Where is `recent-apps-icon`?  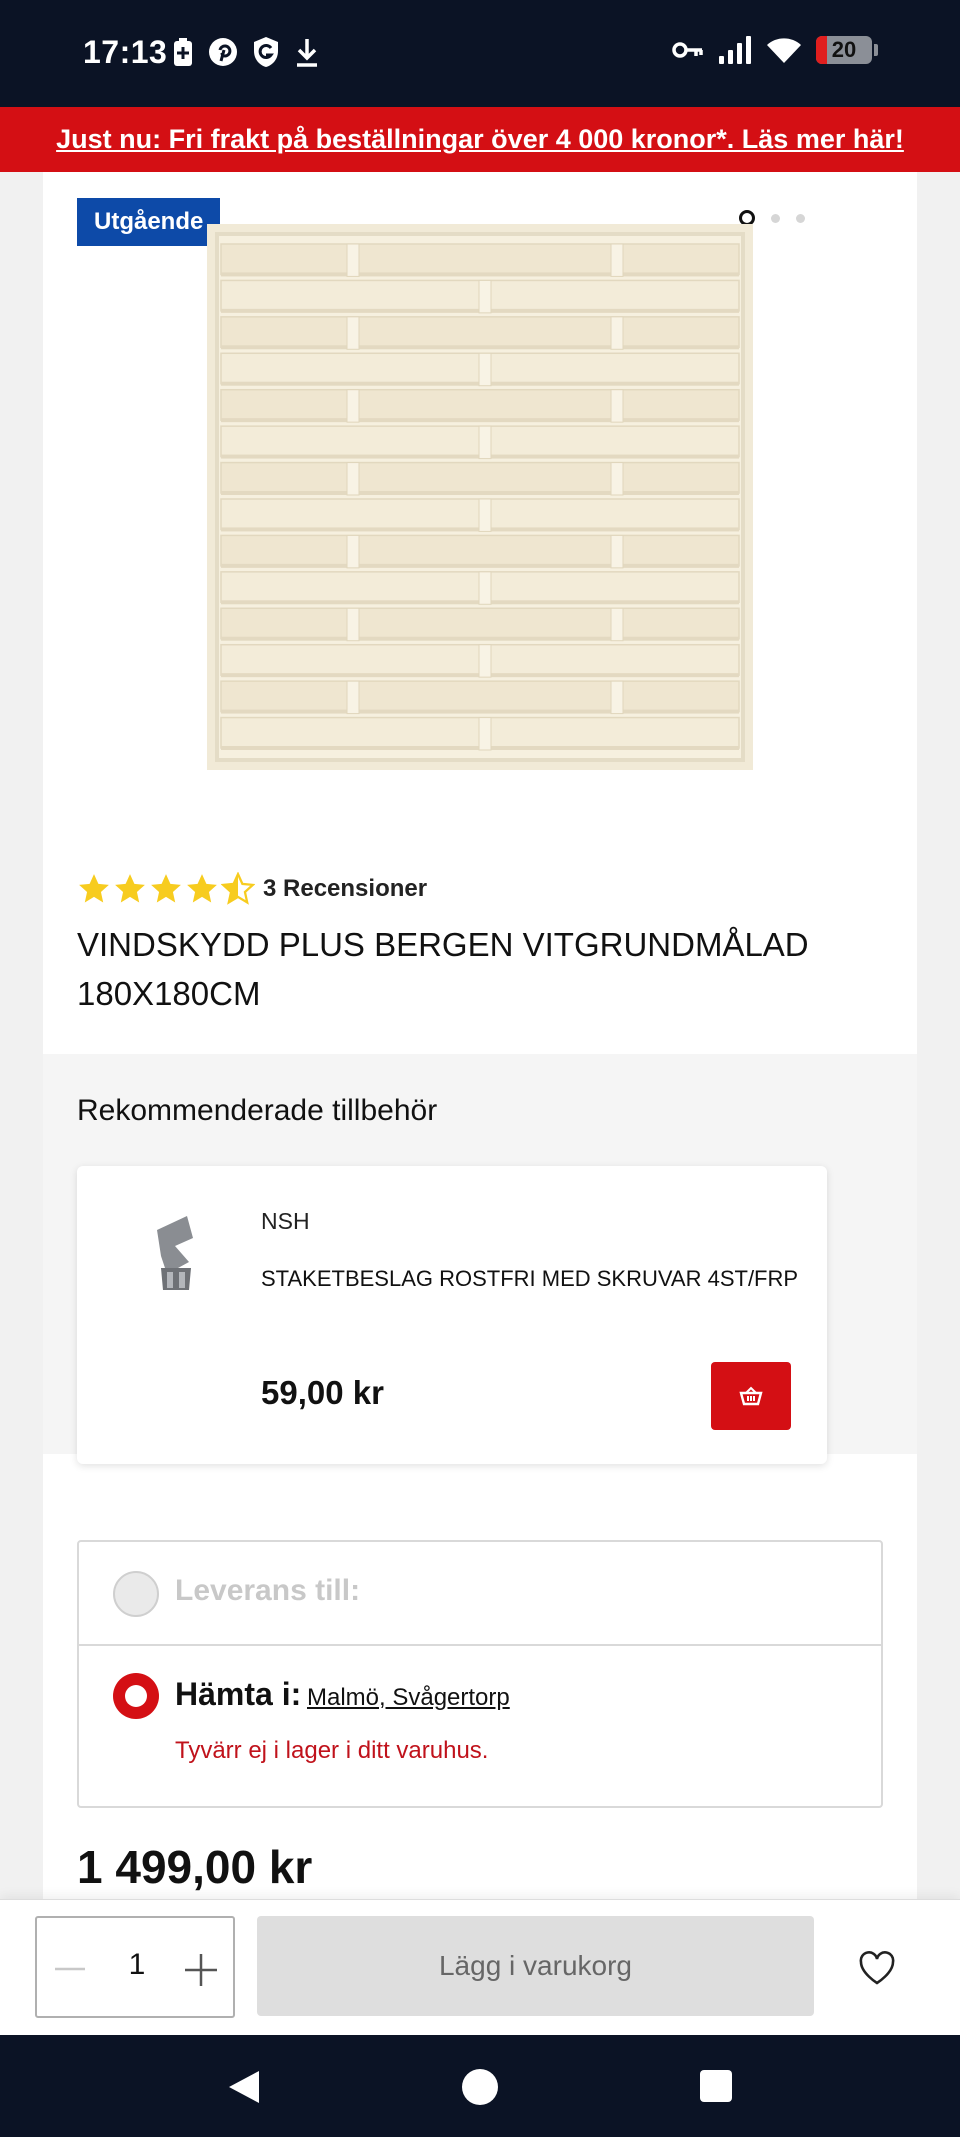 recent-apps-icon is located at coordinates (716, 2086).